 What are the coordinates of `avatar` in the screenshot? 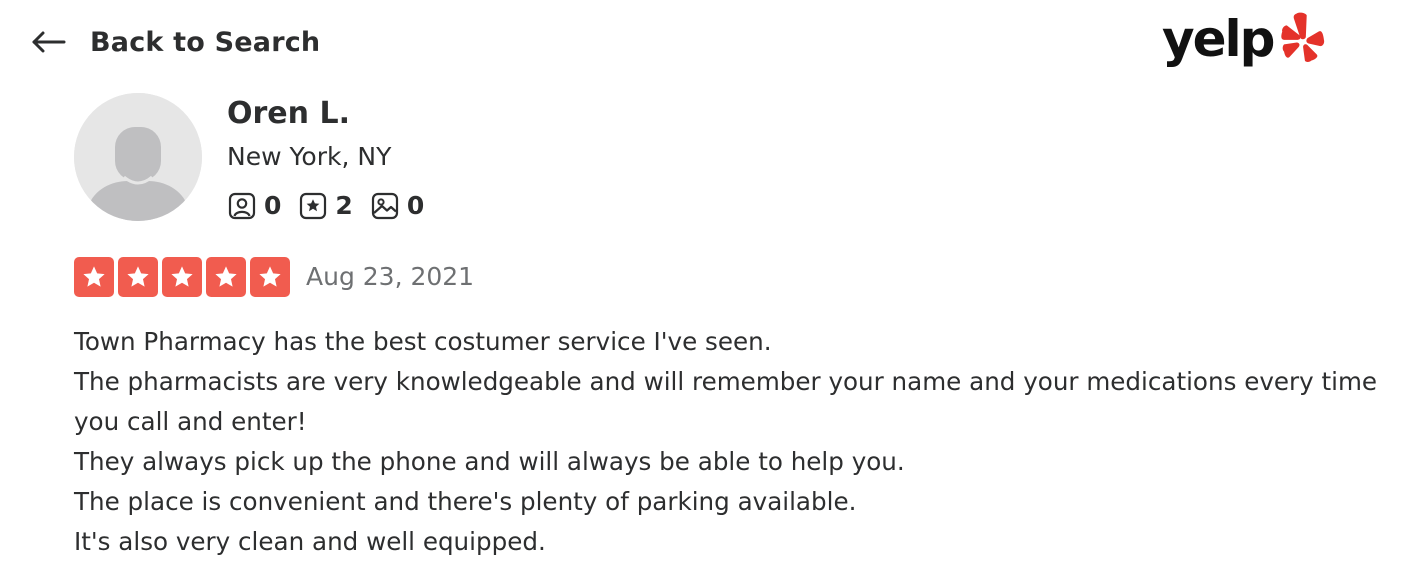 It's located at (138, 157).